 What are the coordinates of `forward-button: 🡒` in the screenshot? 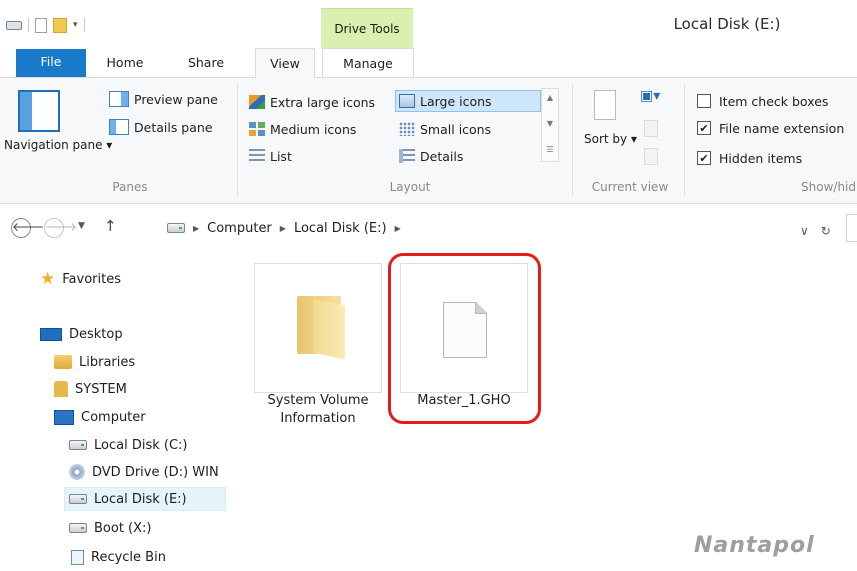 It's located at (60, 228).